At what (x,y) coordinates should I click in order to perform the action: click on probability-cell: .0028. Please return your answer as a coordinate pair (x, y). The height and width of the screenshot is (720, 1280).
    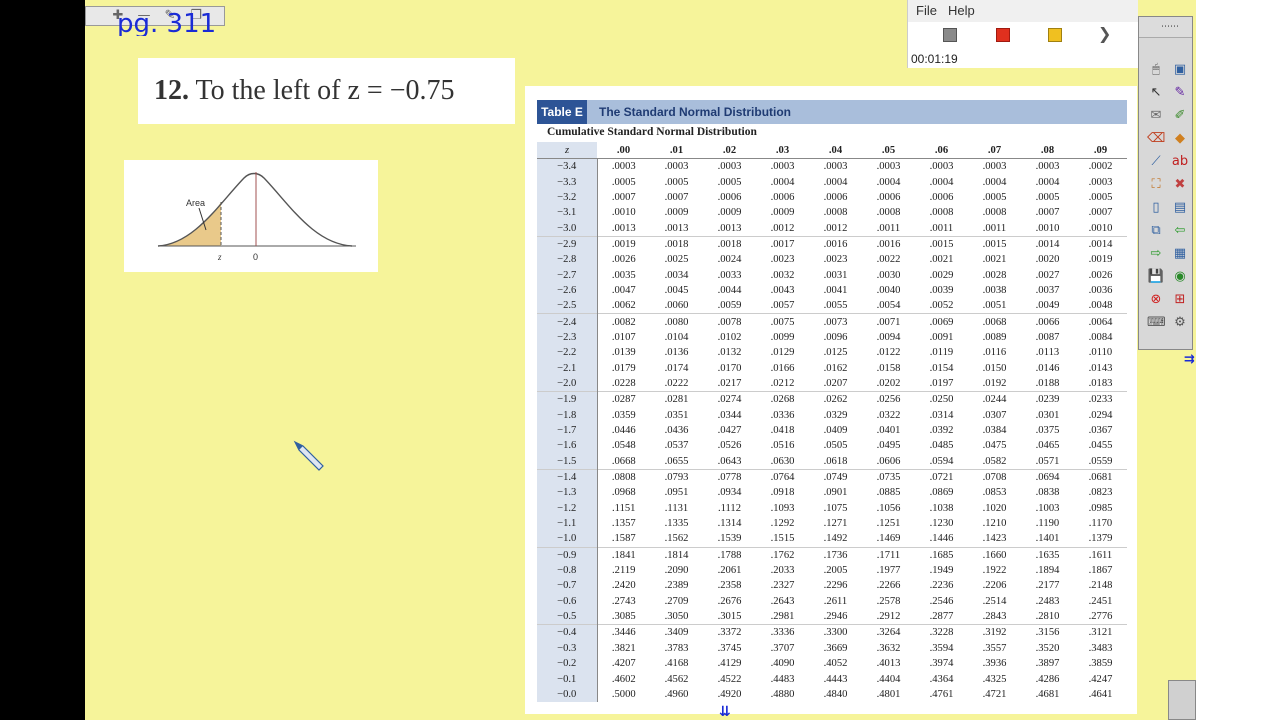
    Looking at the image, I should click on (994, 275).